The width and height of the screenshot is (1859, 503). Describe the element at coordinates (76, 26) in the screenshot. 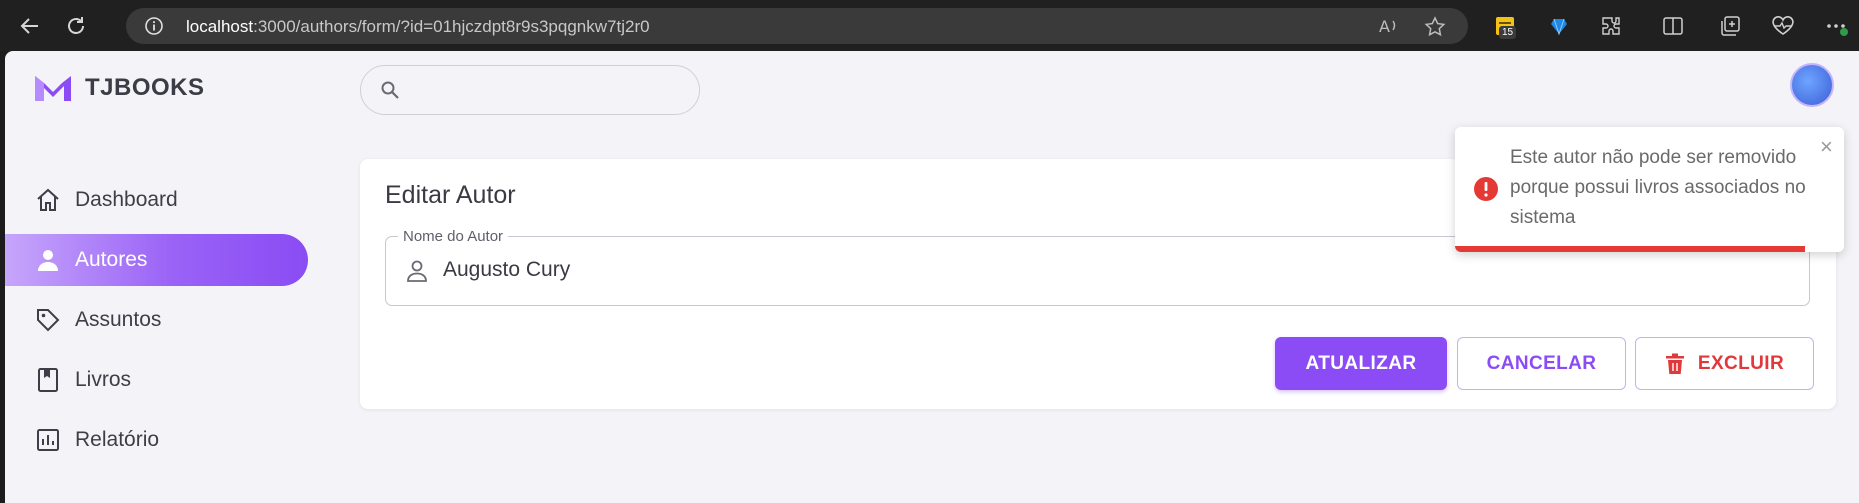

I see `refresh-icon` at that location.